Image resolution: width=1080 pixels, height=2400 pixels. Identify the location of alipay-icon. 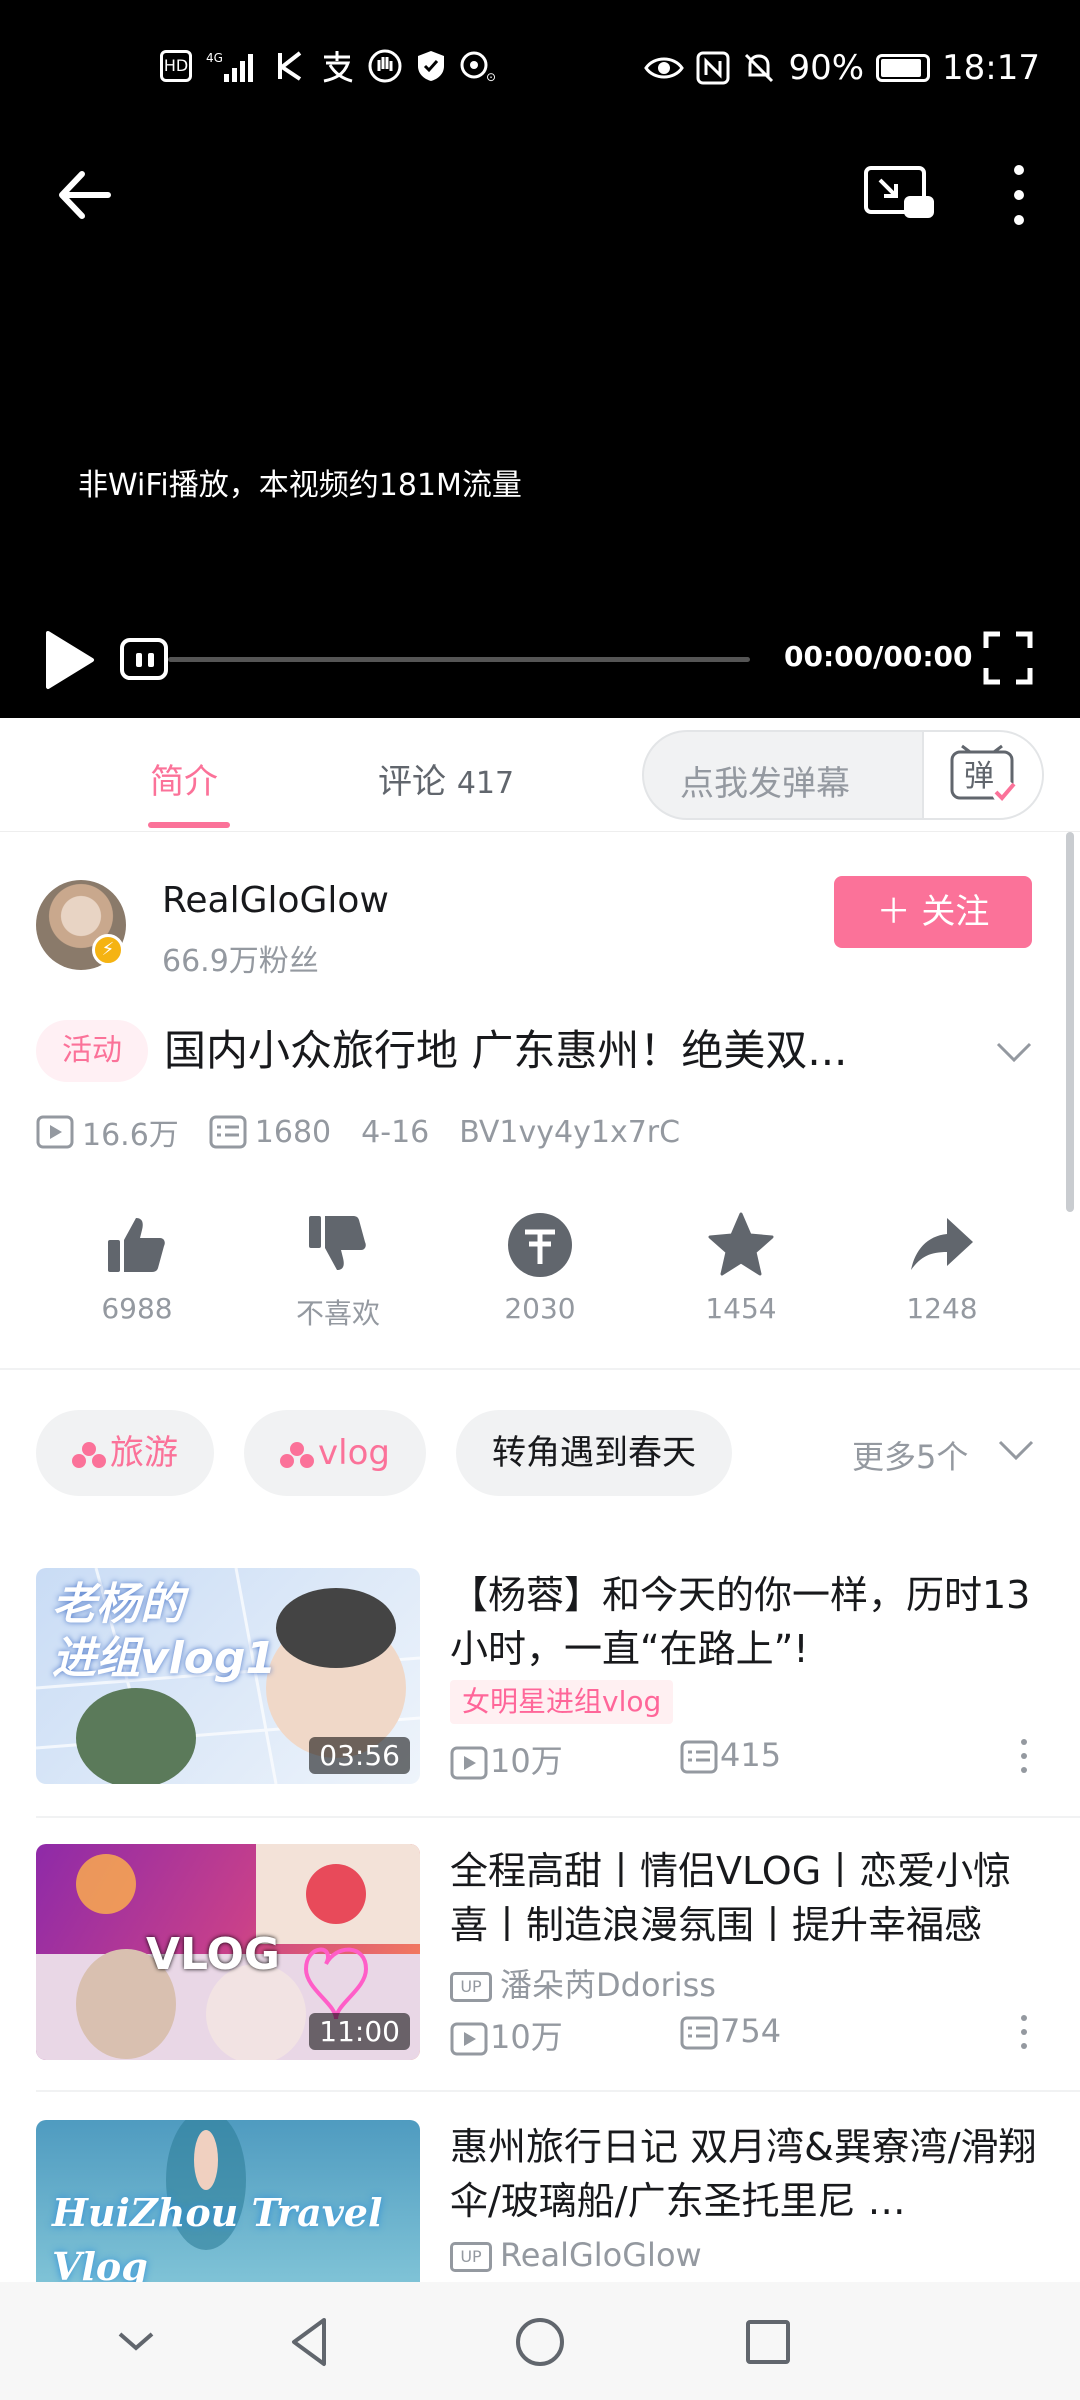
(338, 67).